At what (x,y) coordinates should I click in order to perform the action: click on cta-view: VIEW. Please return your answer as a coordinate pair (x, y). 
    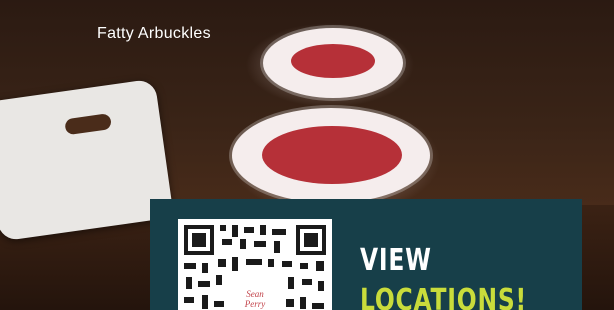
    Looking at the image, I should click on (396, 260).